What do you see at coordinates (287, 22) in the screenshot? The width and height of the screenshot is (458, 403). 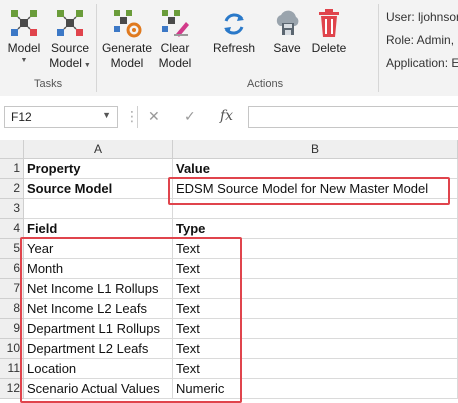 I see `cloud-save-icon` at bounding box center [287, 22].